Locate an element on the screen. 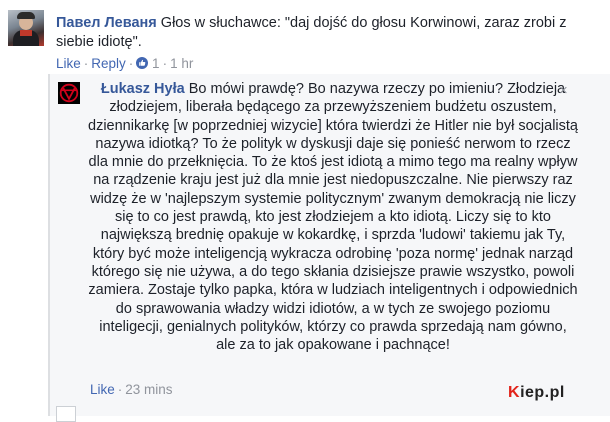  reply-avatar-graphic is located at coordinates (69, 93).